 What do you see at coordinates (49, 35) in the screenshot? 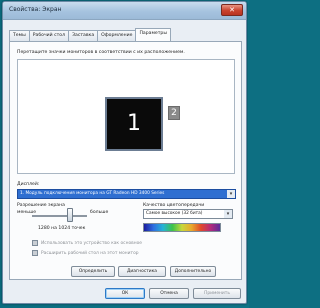
I see `tab-desktop: Рабочий стол` at bounding box center [49, 35].